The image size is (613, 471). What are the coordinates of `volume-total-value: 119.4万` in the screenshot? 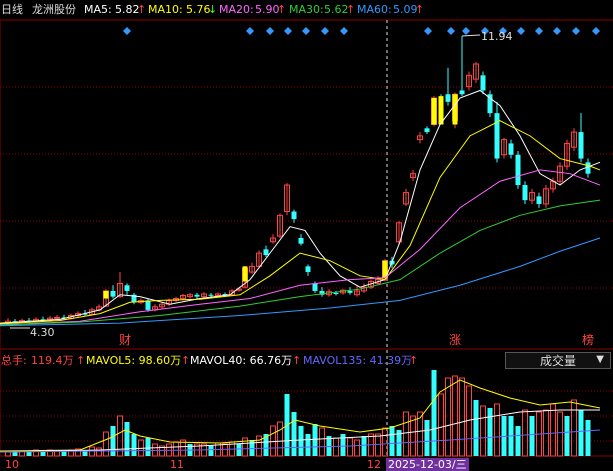 It's located at (52, 360).